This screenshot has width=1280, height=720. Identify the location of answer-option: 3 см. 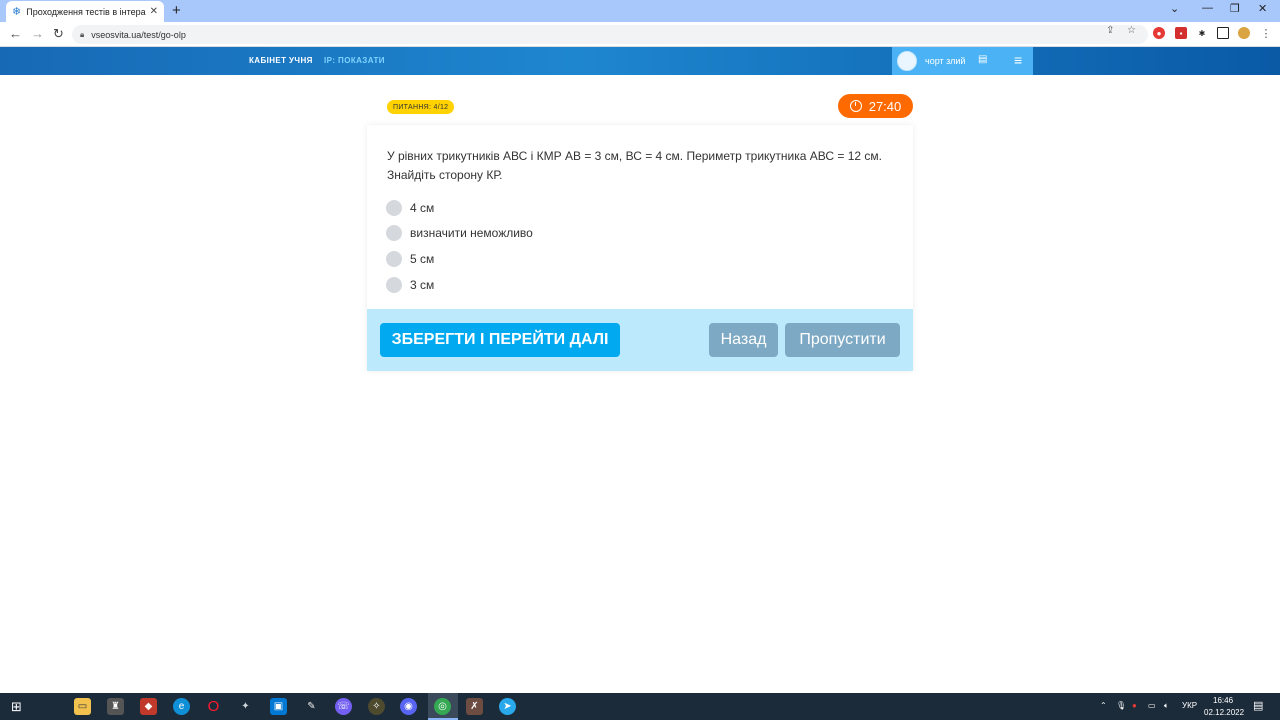
(410, 285).